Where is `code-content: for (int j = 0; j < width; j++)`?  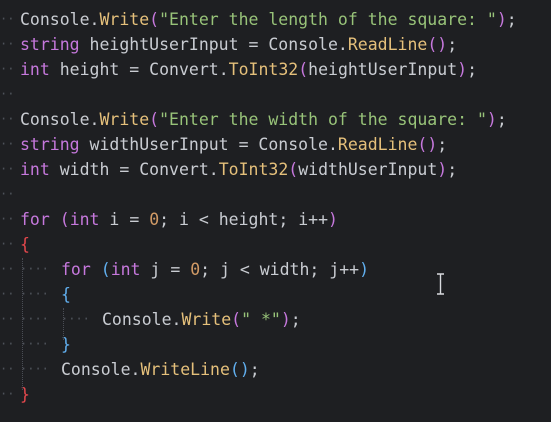 code-content: for (int j = 0; j < width; j++) is located at coordinates (215, 269).